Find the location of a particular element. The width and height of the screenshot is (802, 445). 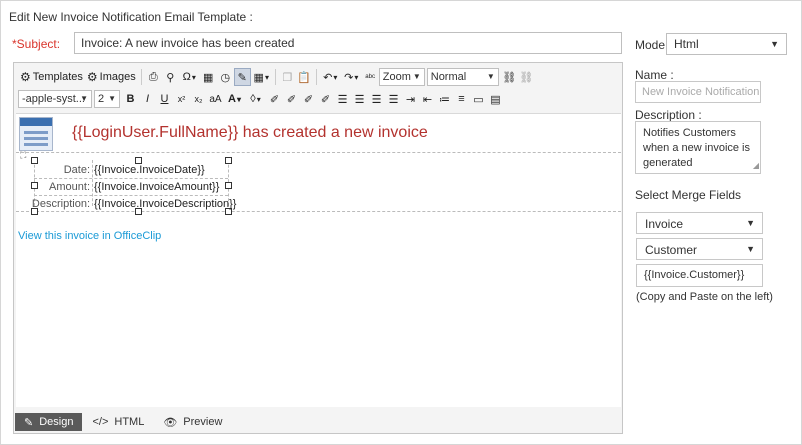

view-invoice-link: View this invoice in OfficeClip is located at coordinates (89, 236).